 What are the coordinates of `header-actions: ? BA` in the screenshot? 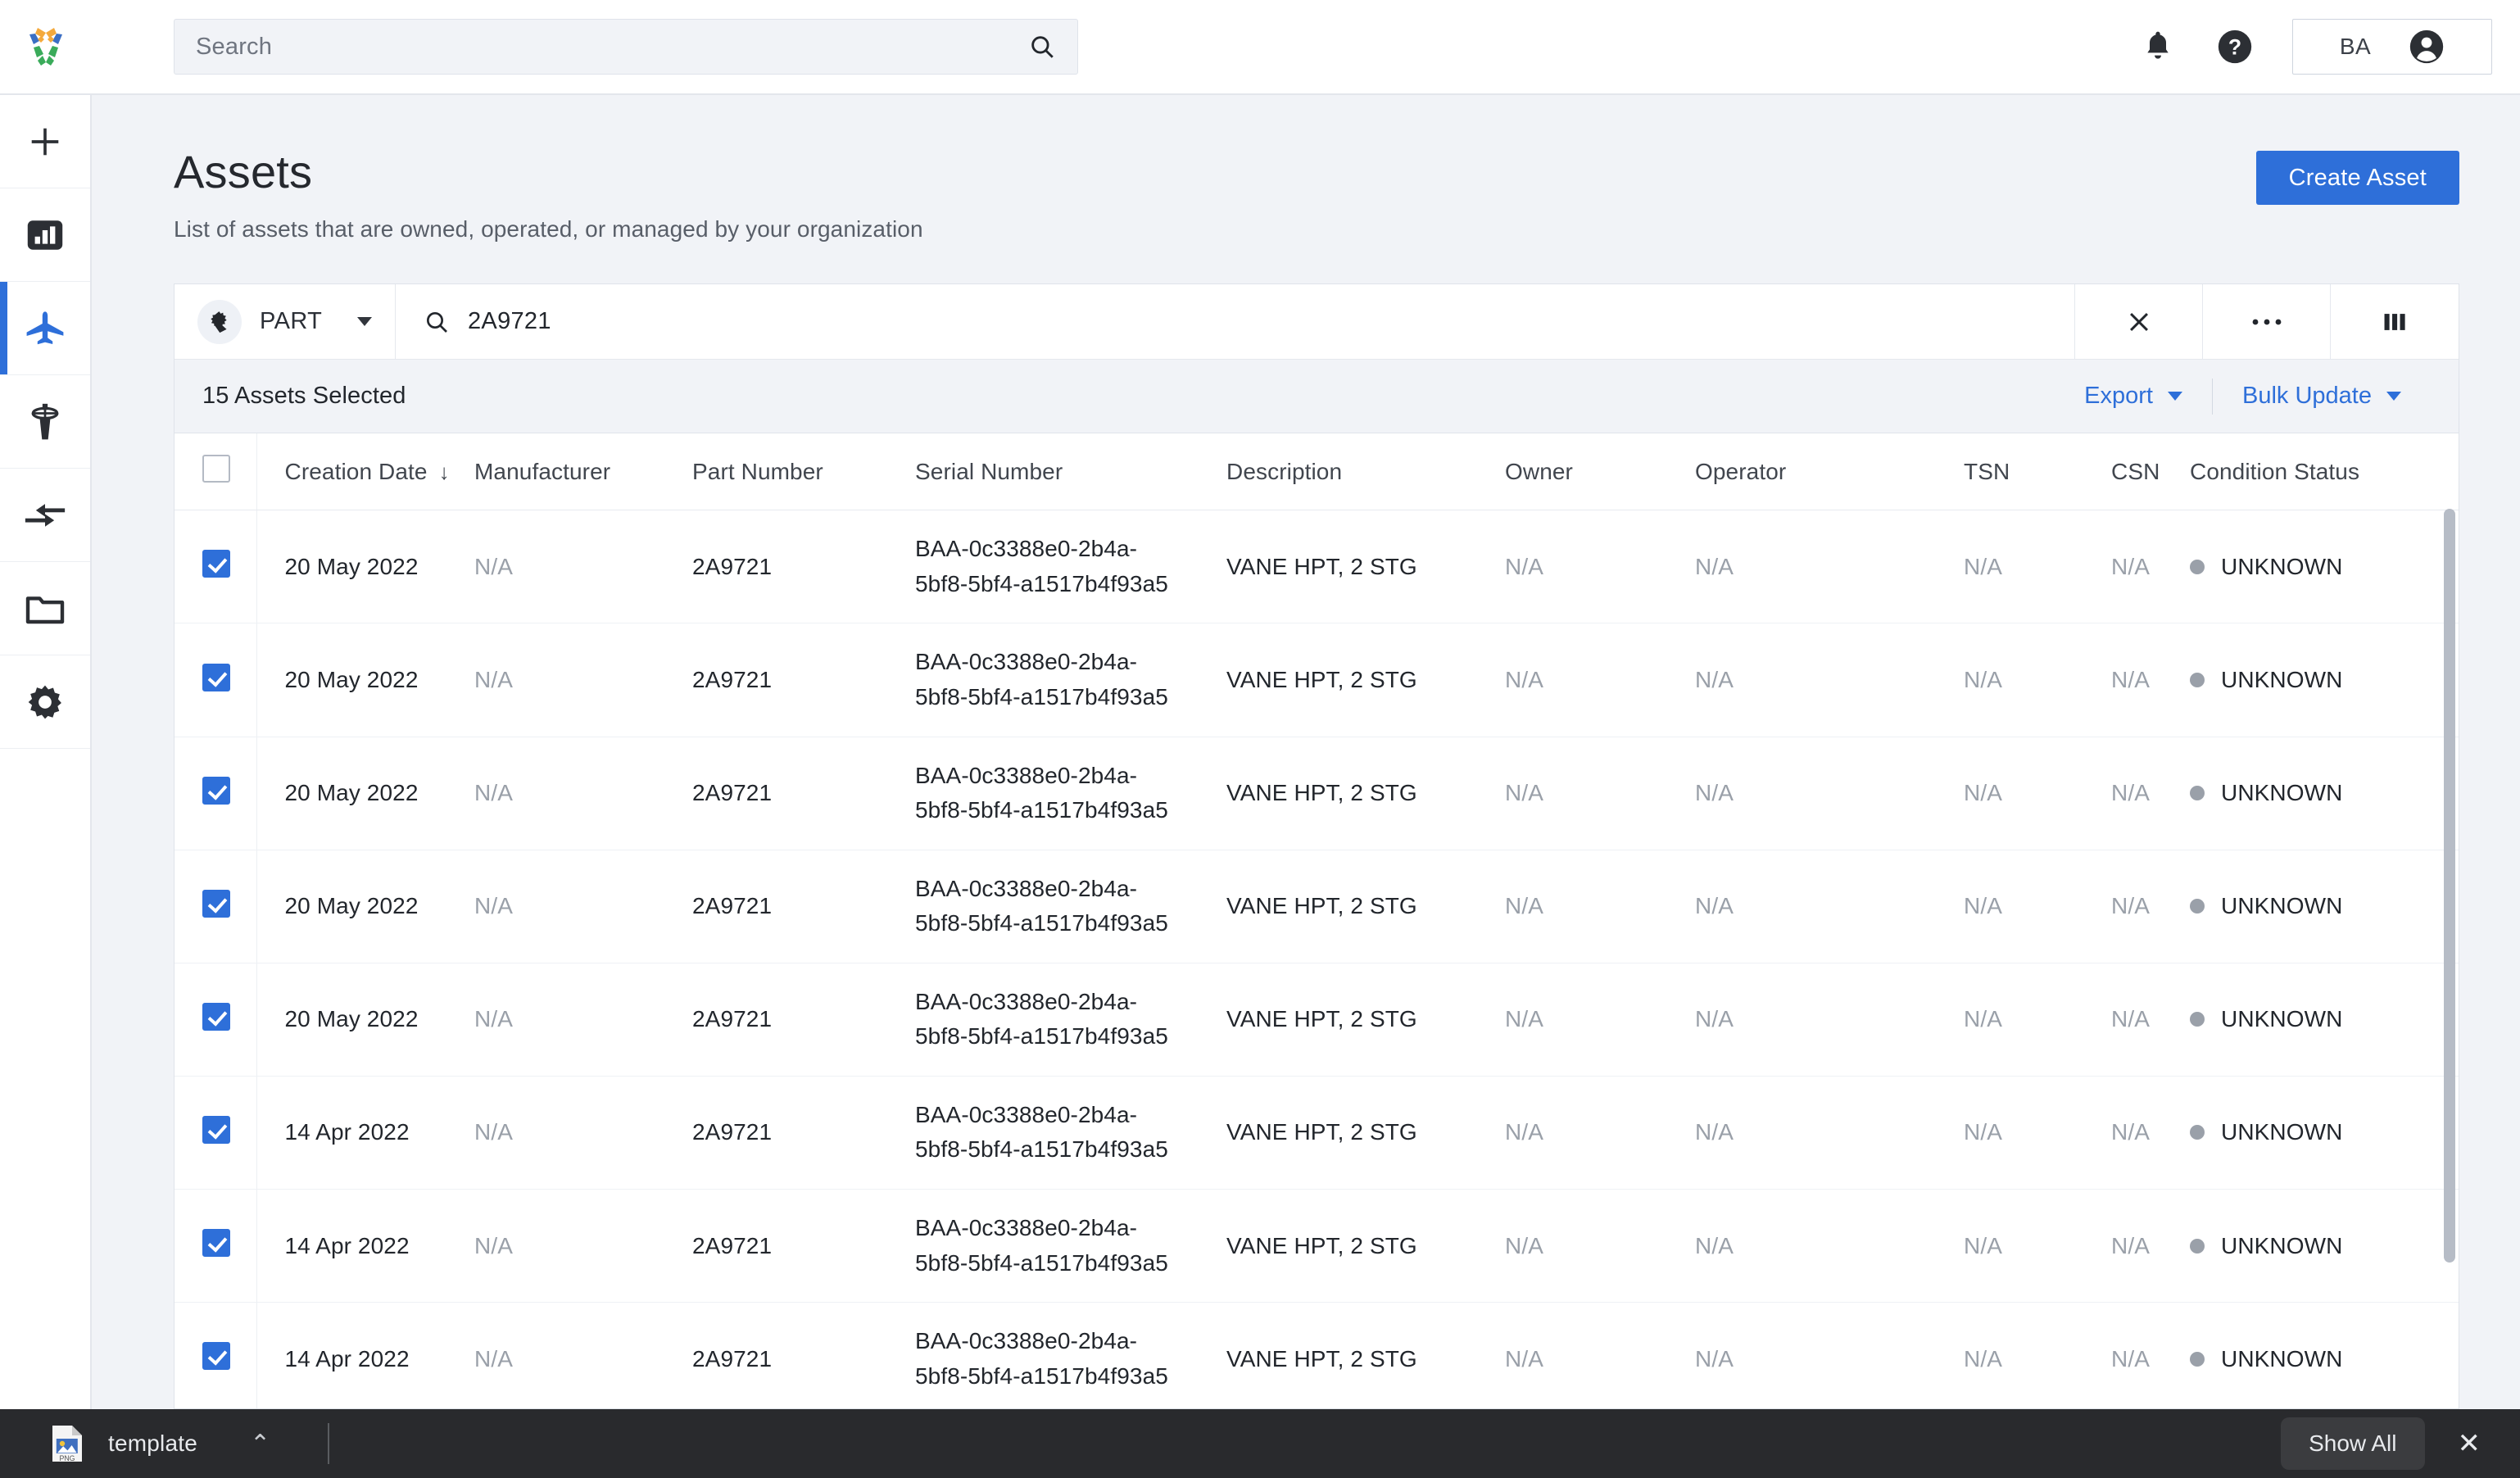 It's located at (2315, 47).